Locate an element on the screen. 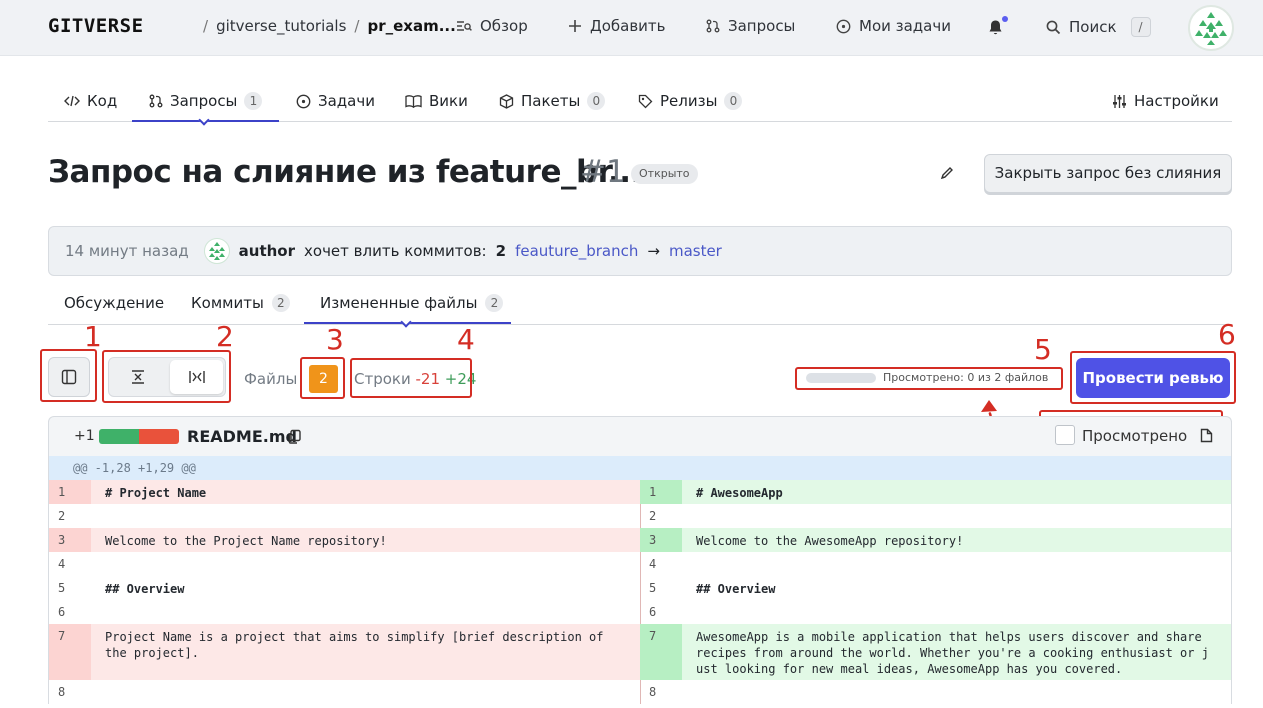 The width and height of the screenshot is (1263, 708). right-line-number: 2 is located at coordinates (661, 516).